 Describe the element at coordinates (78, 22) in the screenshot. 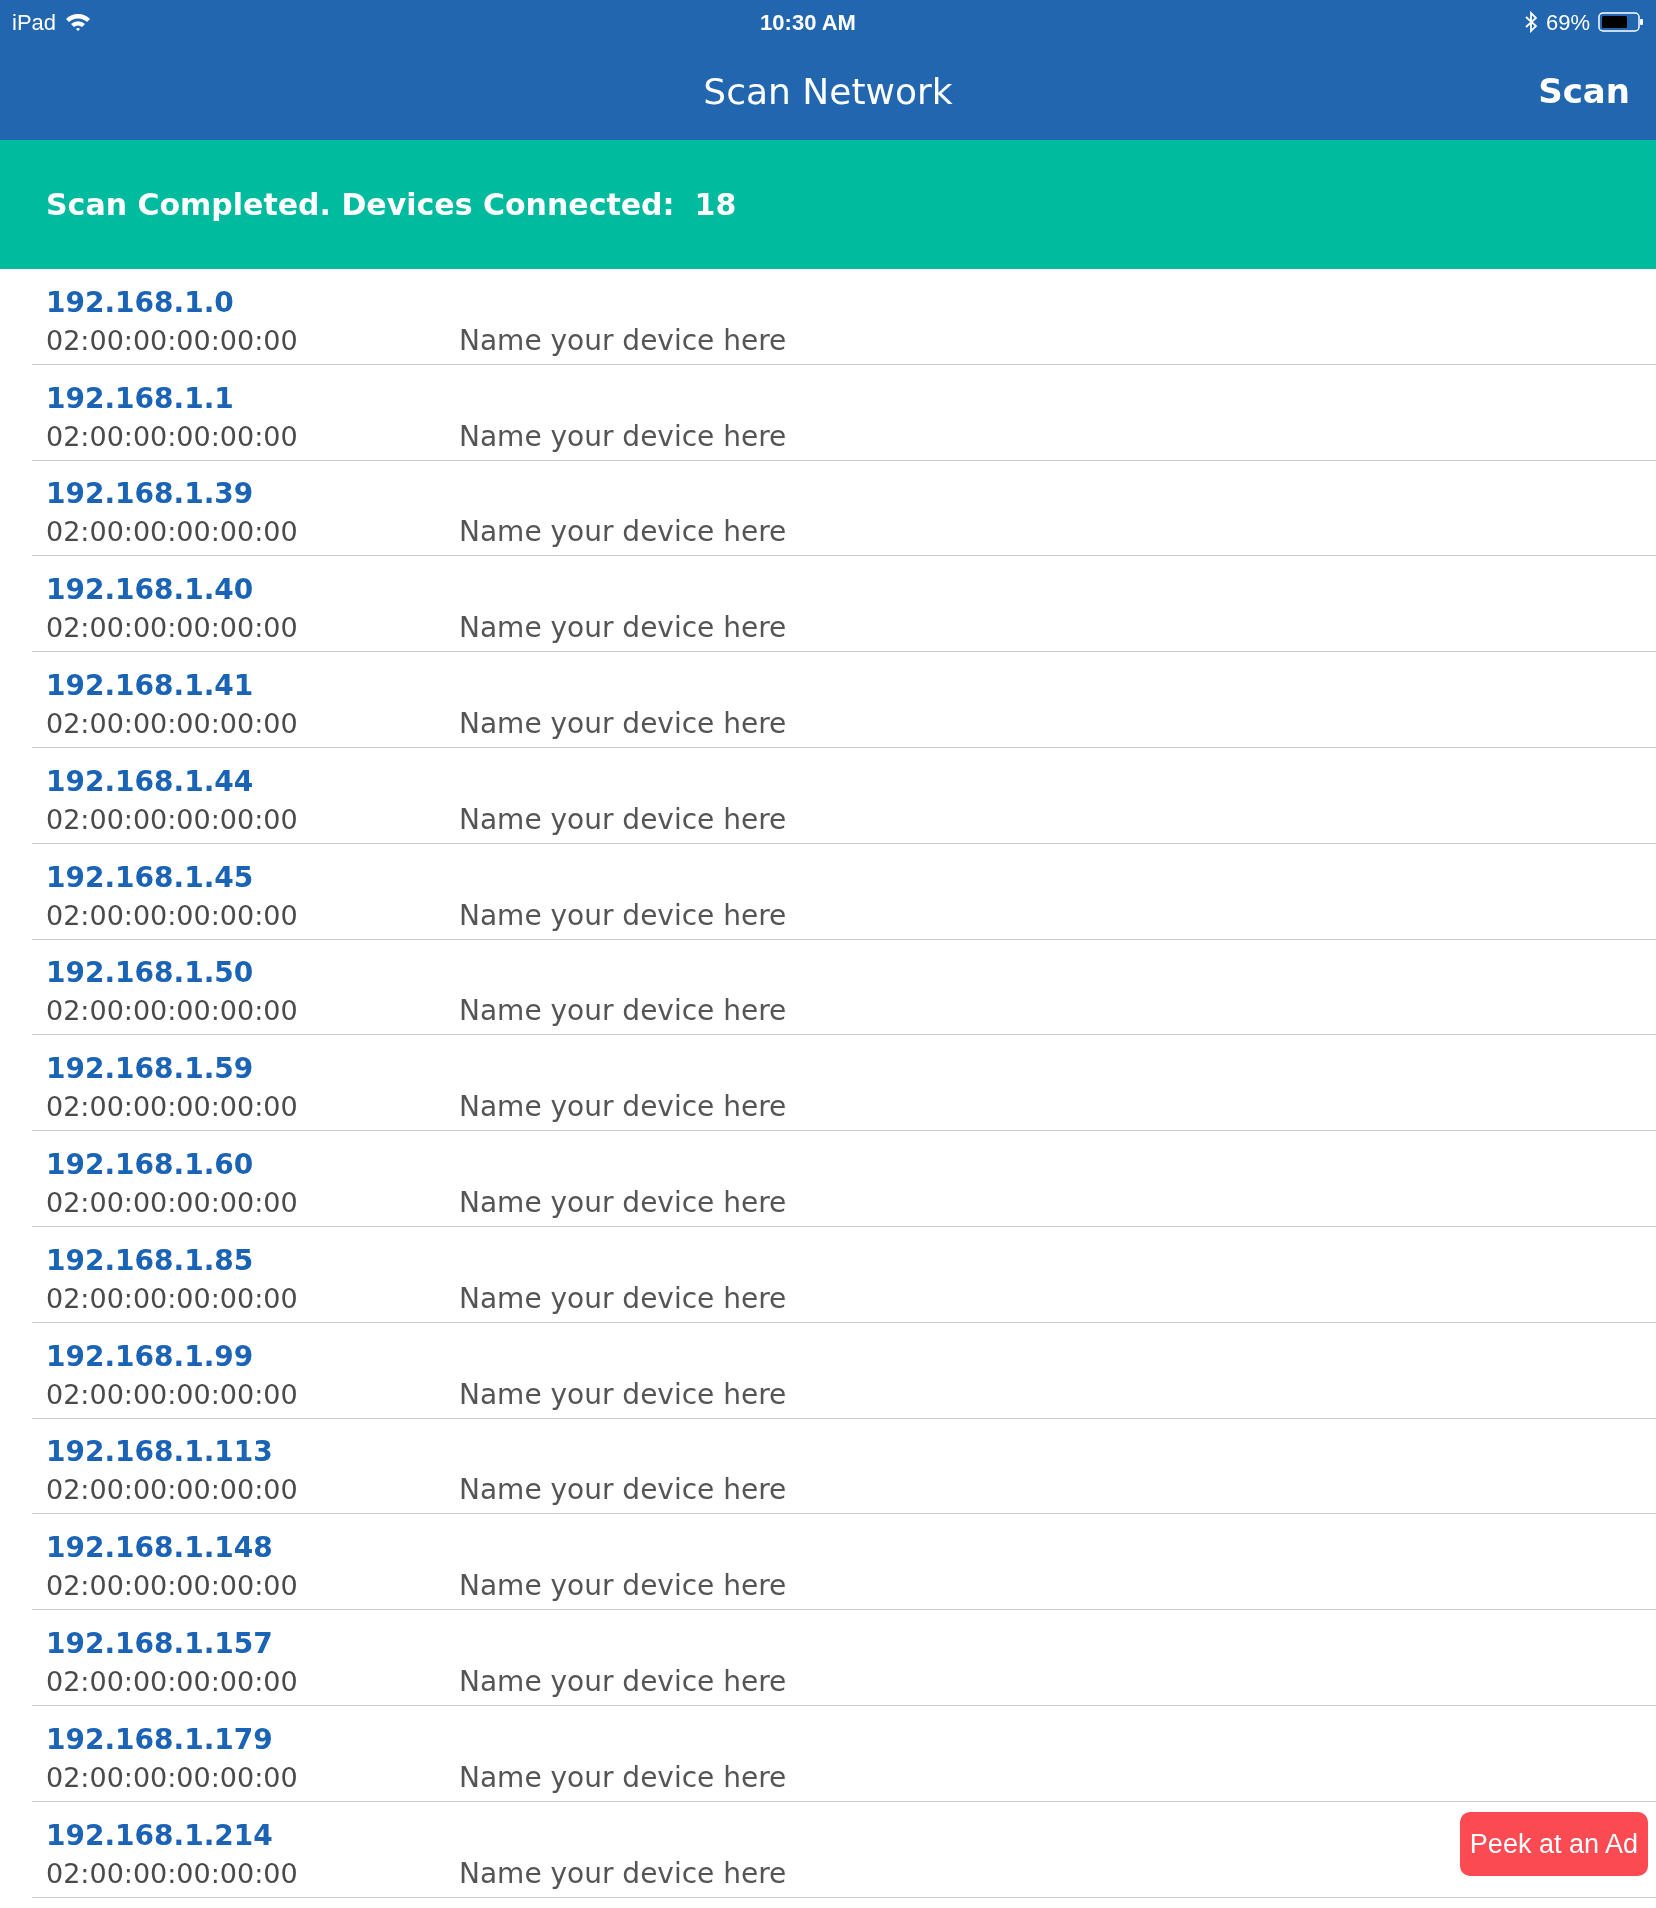

I see `wifi-icon` at that location.